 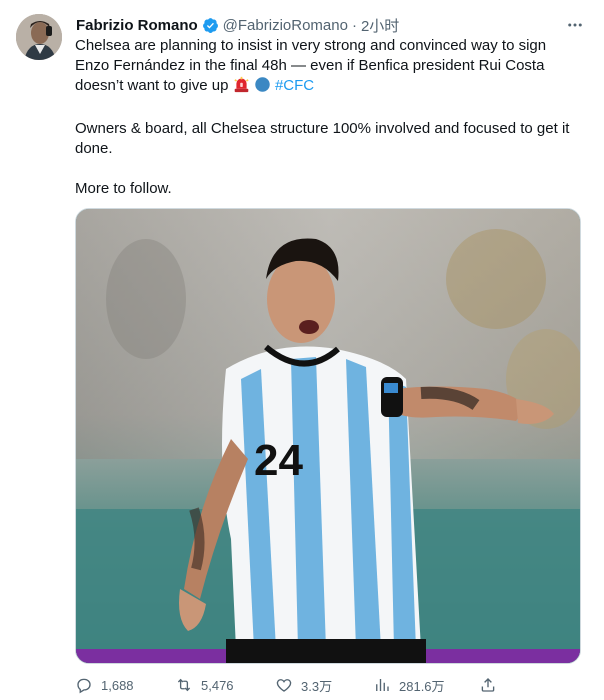 I want to click on share-button, so click(x=492, y=685).